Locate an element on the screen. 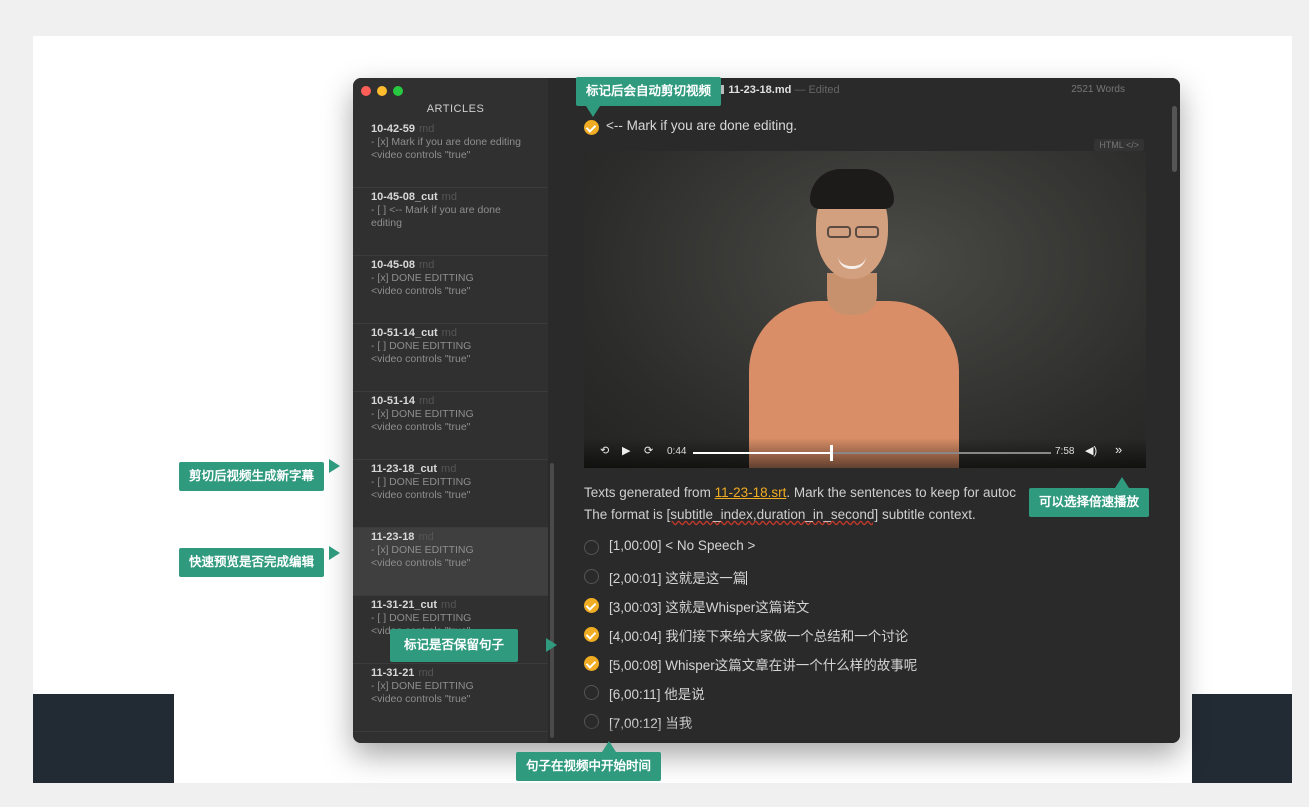 The width and height of the screenshot is (1309, 807). callout-new-subtitle: 剪切后视频生成新字幕 is located at coordinates (252, 476).